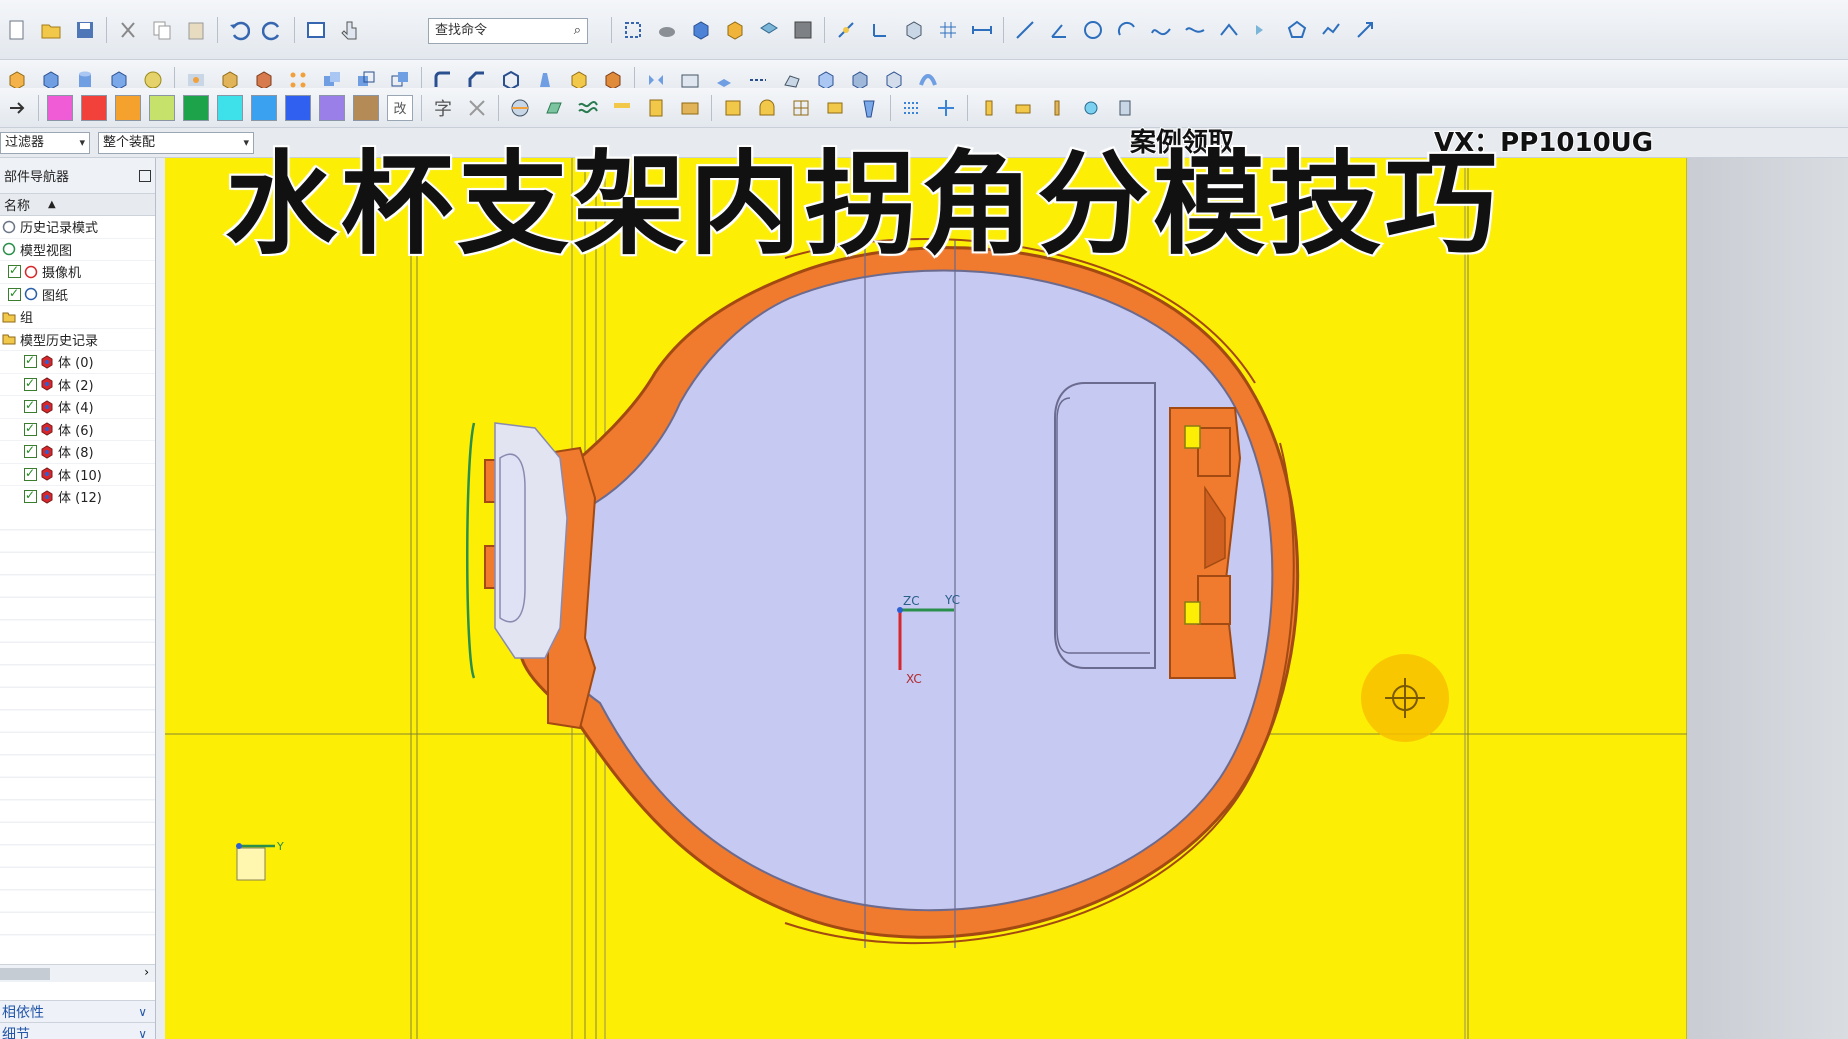  What do you see at coordinates (17, 30) in the screenshot?
I see `new-file-icon` at bounding box center [17, 30].